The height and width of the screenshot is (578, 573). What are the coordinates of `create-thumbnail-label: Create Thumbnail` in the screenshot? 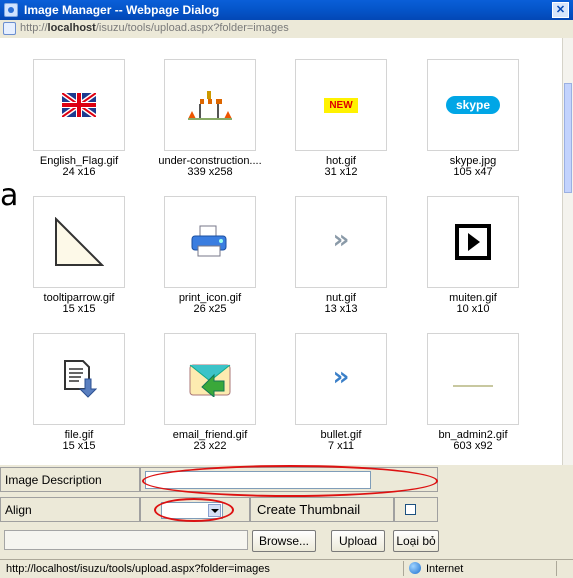 It's located at (309, 509).